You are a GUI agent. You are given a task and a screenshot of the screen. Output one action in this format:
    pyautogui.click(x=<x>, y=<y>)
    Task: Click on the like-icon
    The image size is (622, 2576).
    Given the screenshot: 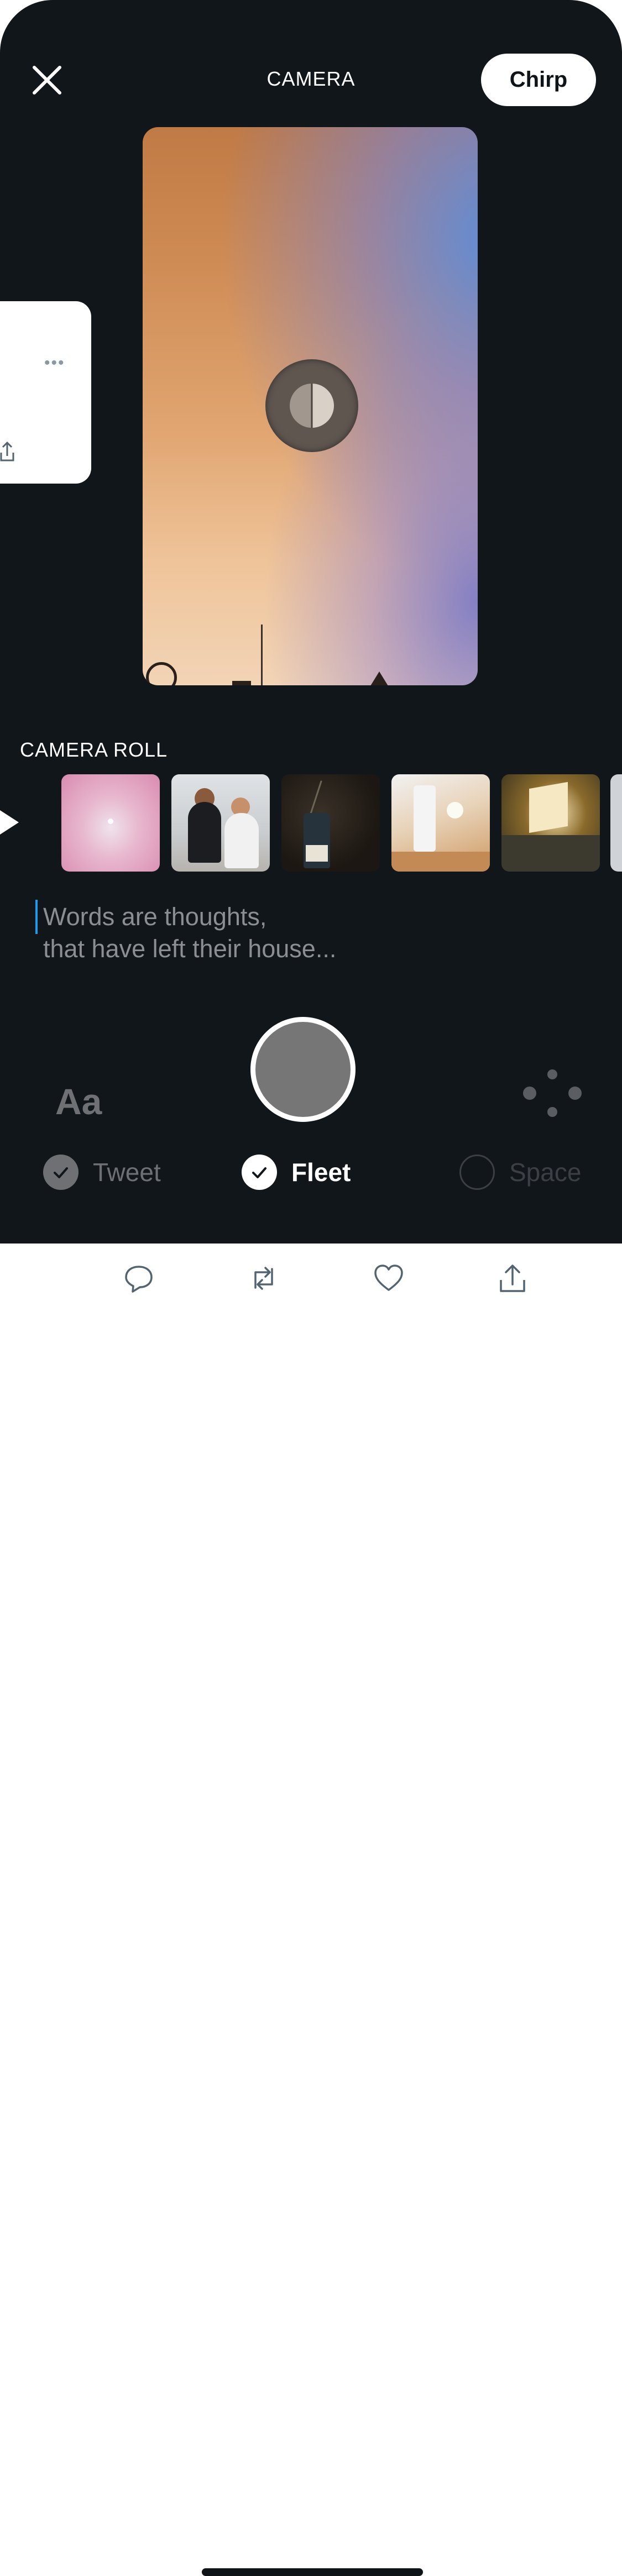 What is the action you would take?
    pyautogui.click(x=389, y=1278)
    